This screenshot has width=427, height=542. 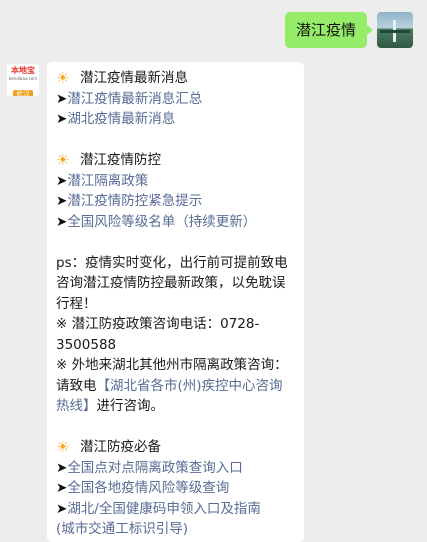 I want to click on link-item: ➤全国各地疫情风险等级查询, so click(x=176, y=488).